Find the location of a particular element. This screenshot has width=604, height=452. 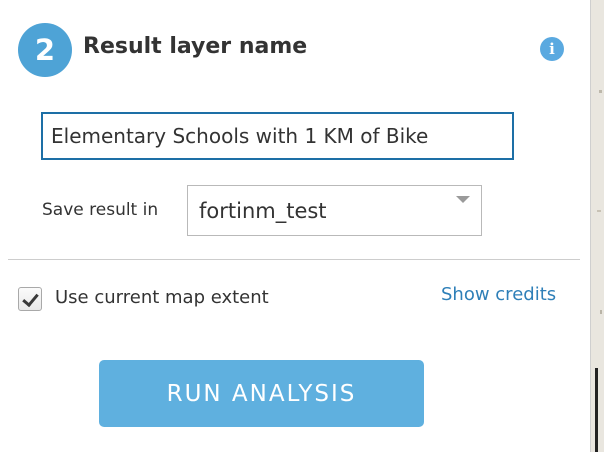

divider is located at coordinates (294, 259).